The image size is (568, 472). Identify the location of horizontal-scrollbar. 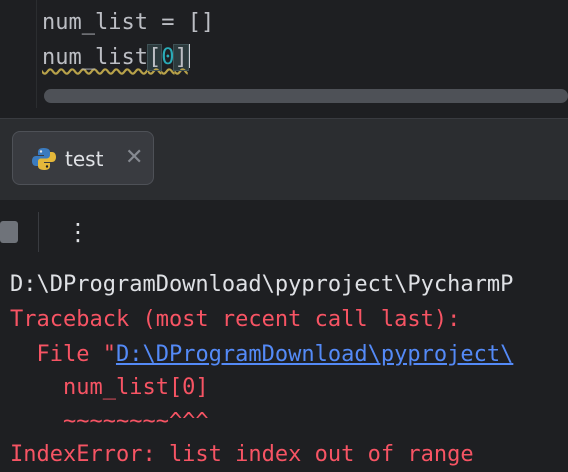
(306, 96).